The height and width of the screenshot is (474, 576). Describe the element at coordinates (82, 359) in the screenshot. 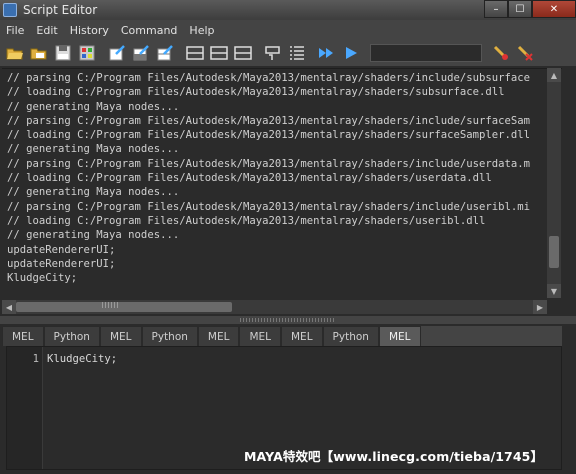

I see `code-text: KludgeCity;` at that location.